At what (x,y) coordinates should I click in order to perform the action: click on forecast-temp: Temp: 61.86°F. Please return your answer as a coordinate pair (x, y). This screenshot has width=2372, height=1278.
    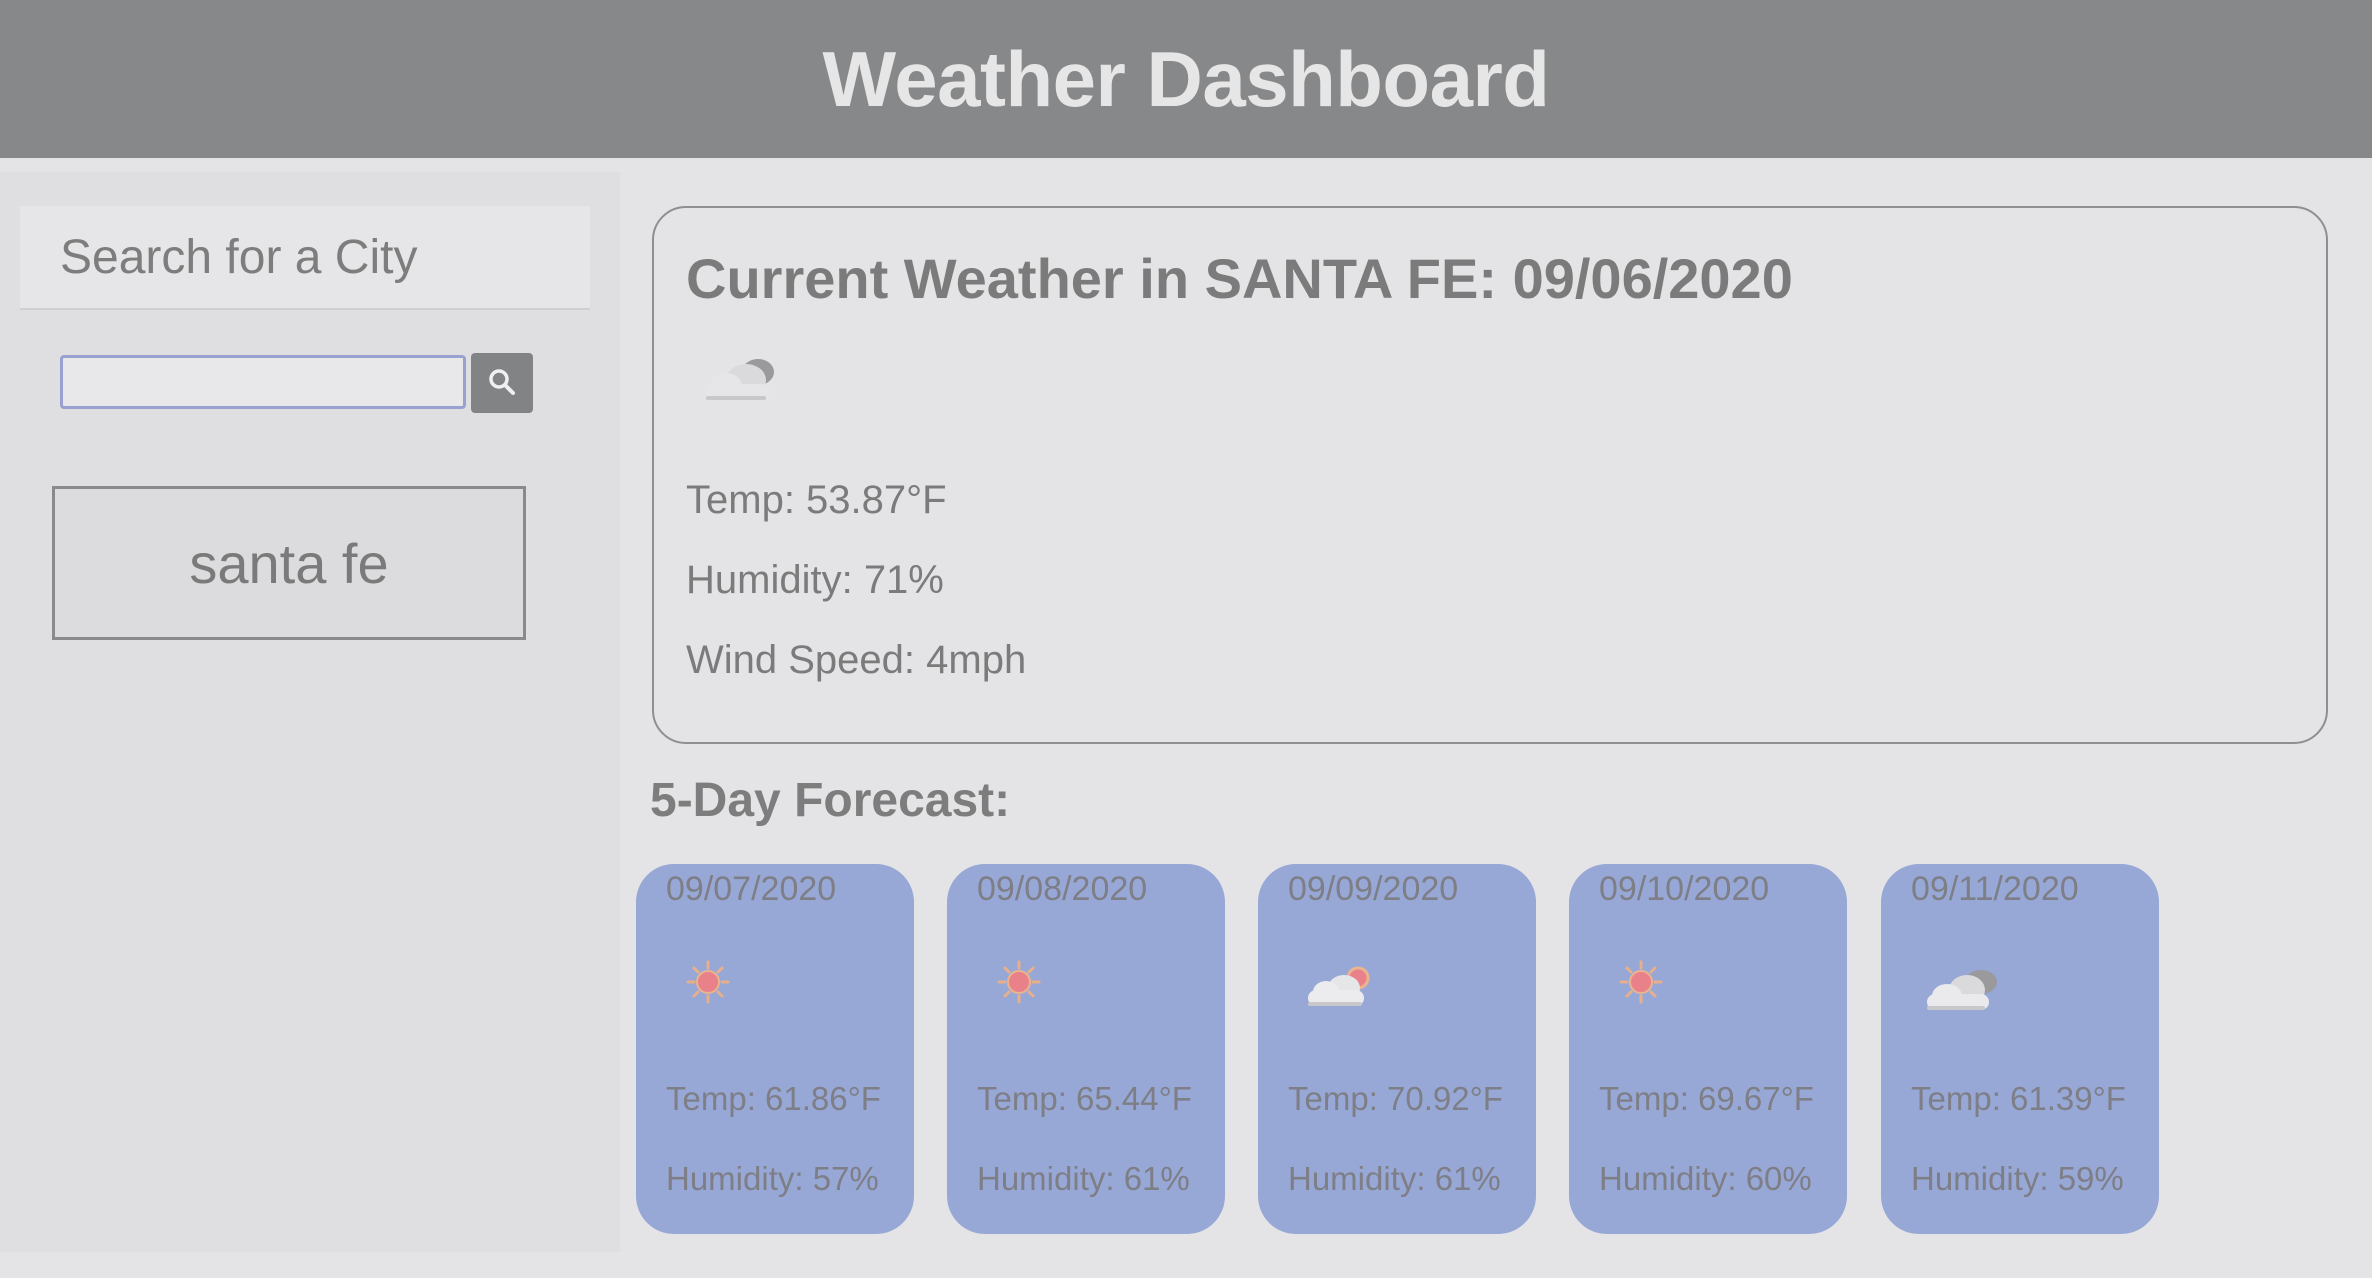
    Looking at the image, I should click on (773, 1098).